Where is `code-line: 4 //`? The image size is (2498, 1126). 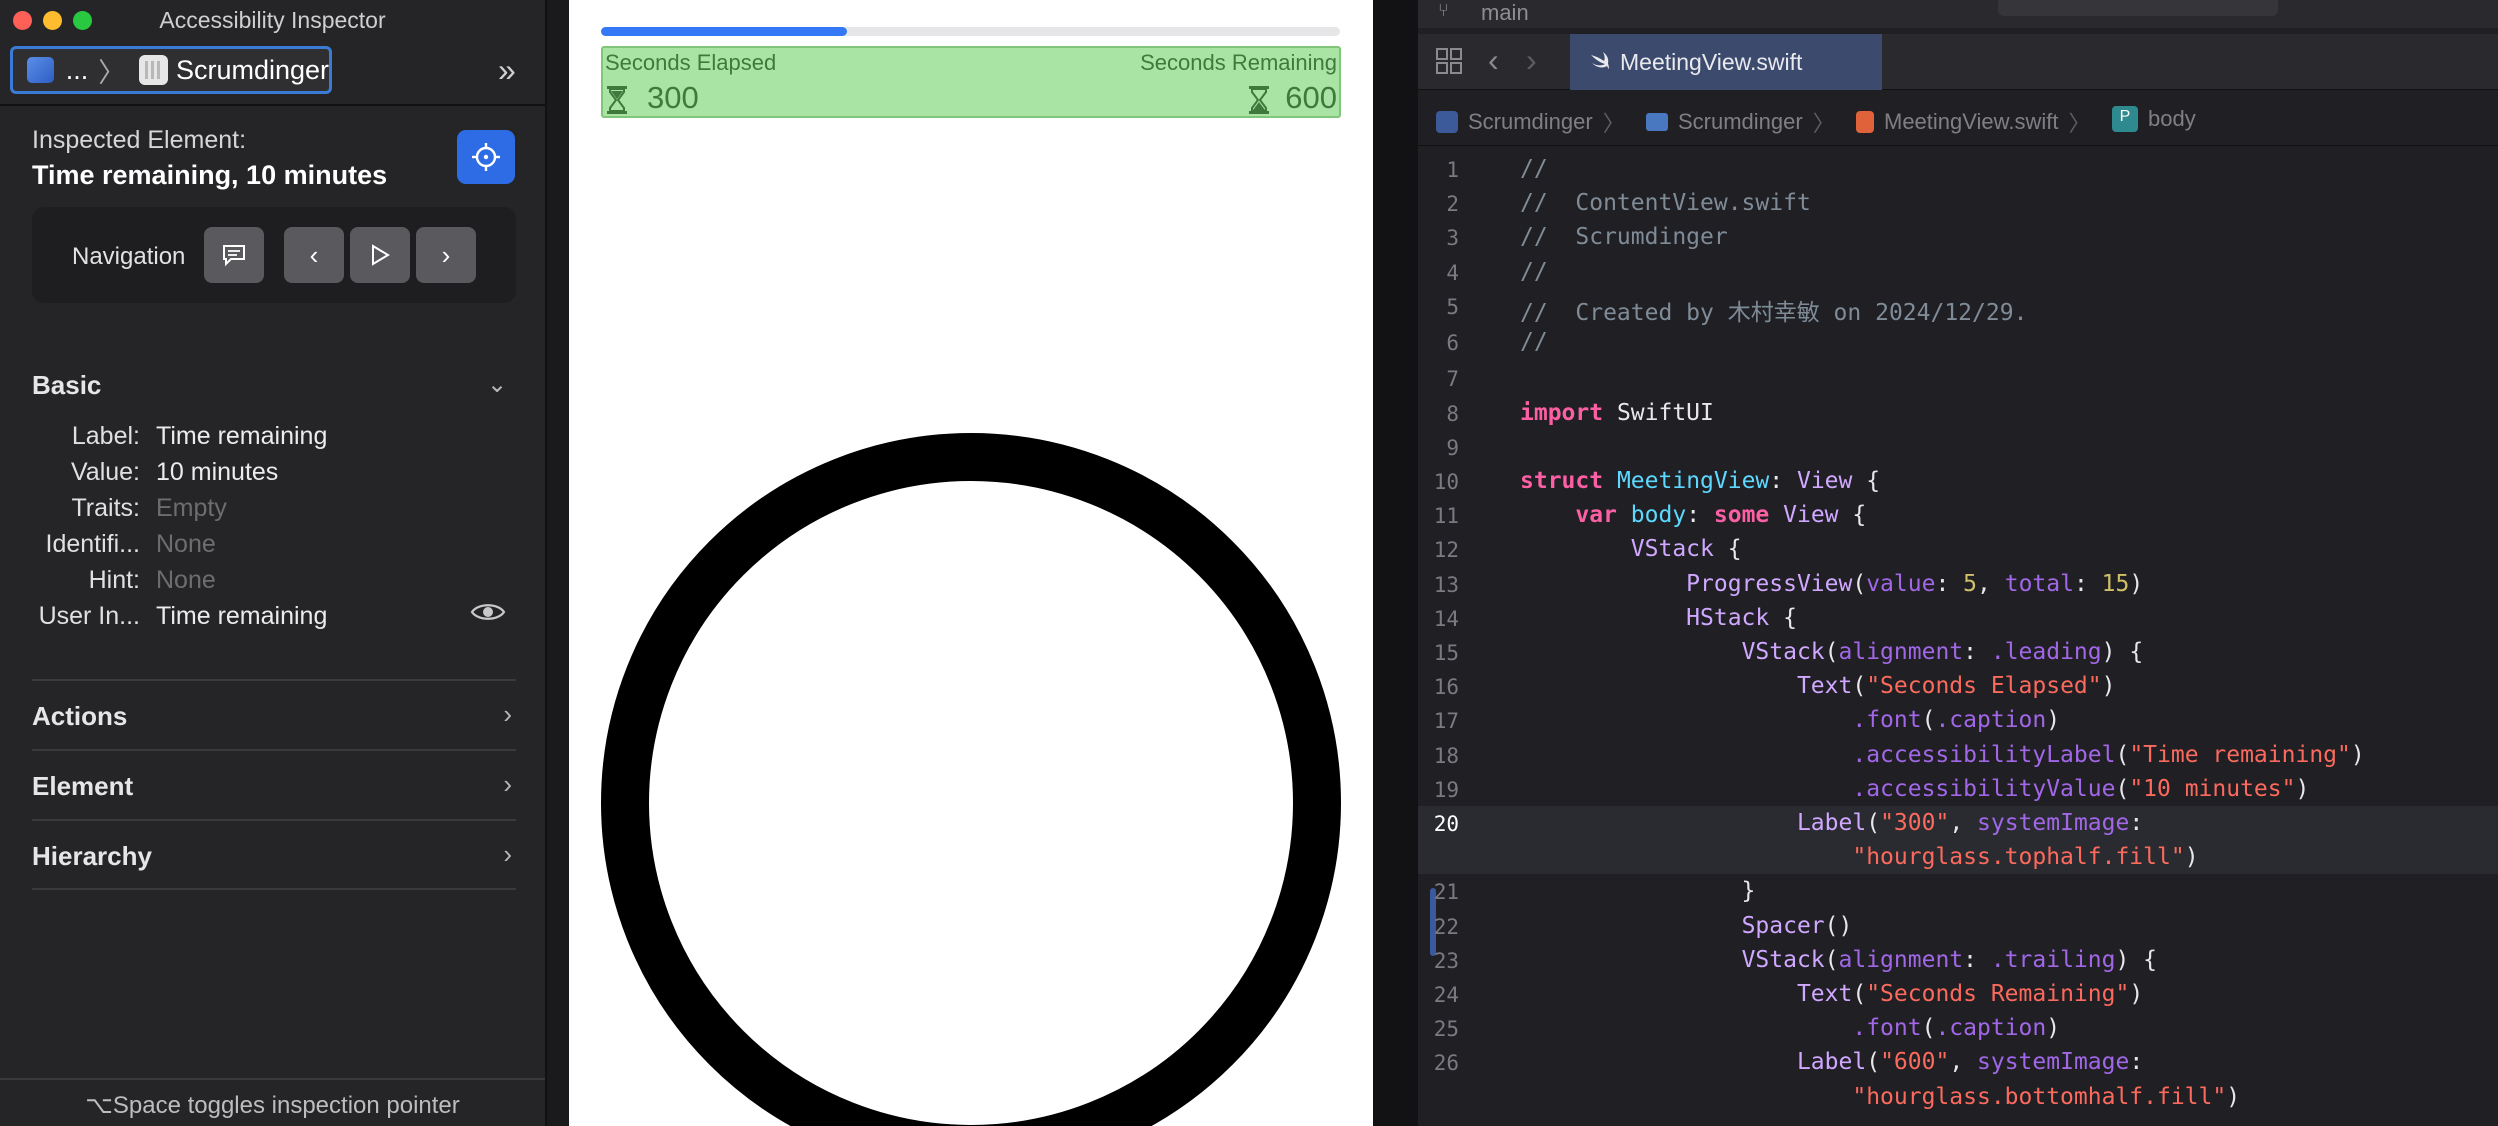
code-line: 4 // is located at coordinates (1958, 272).